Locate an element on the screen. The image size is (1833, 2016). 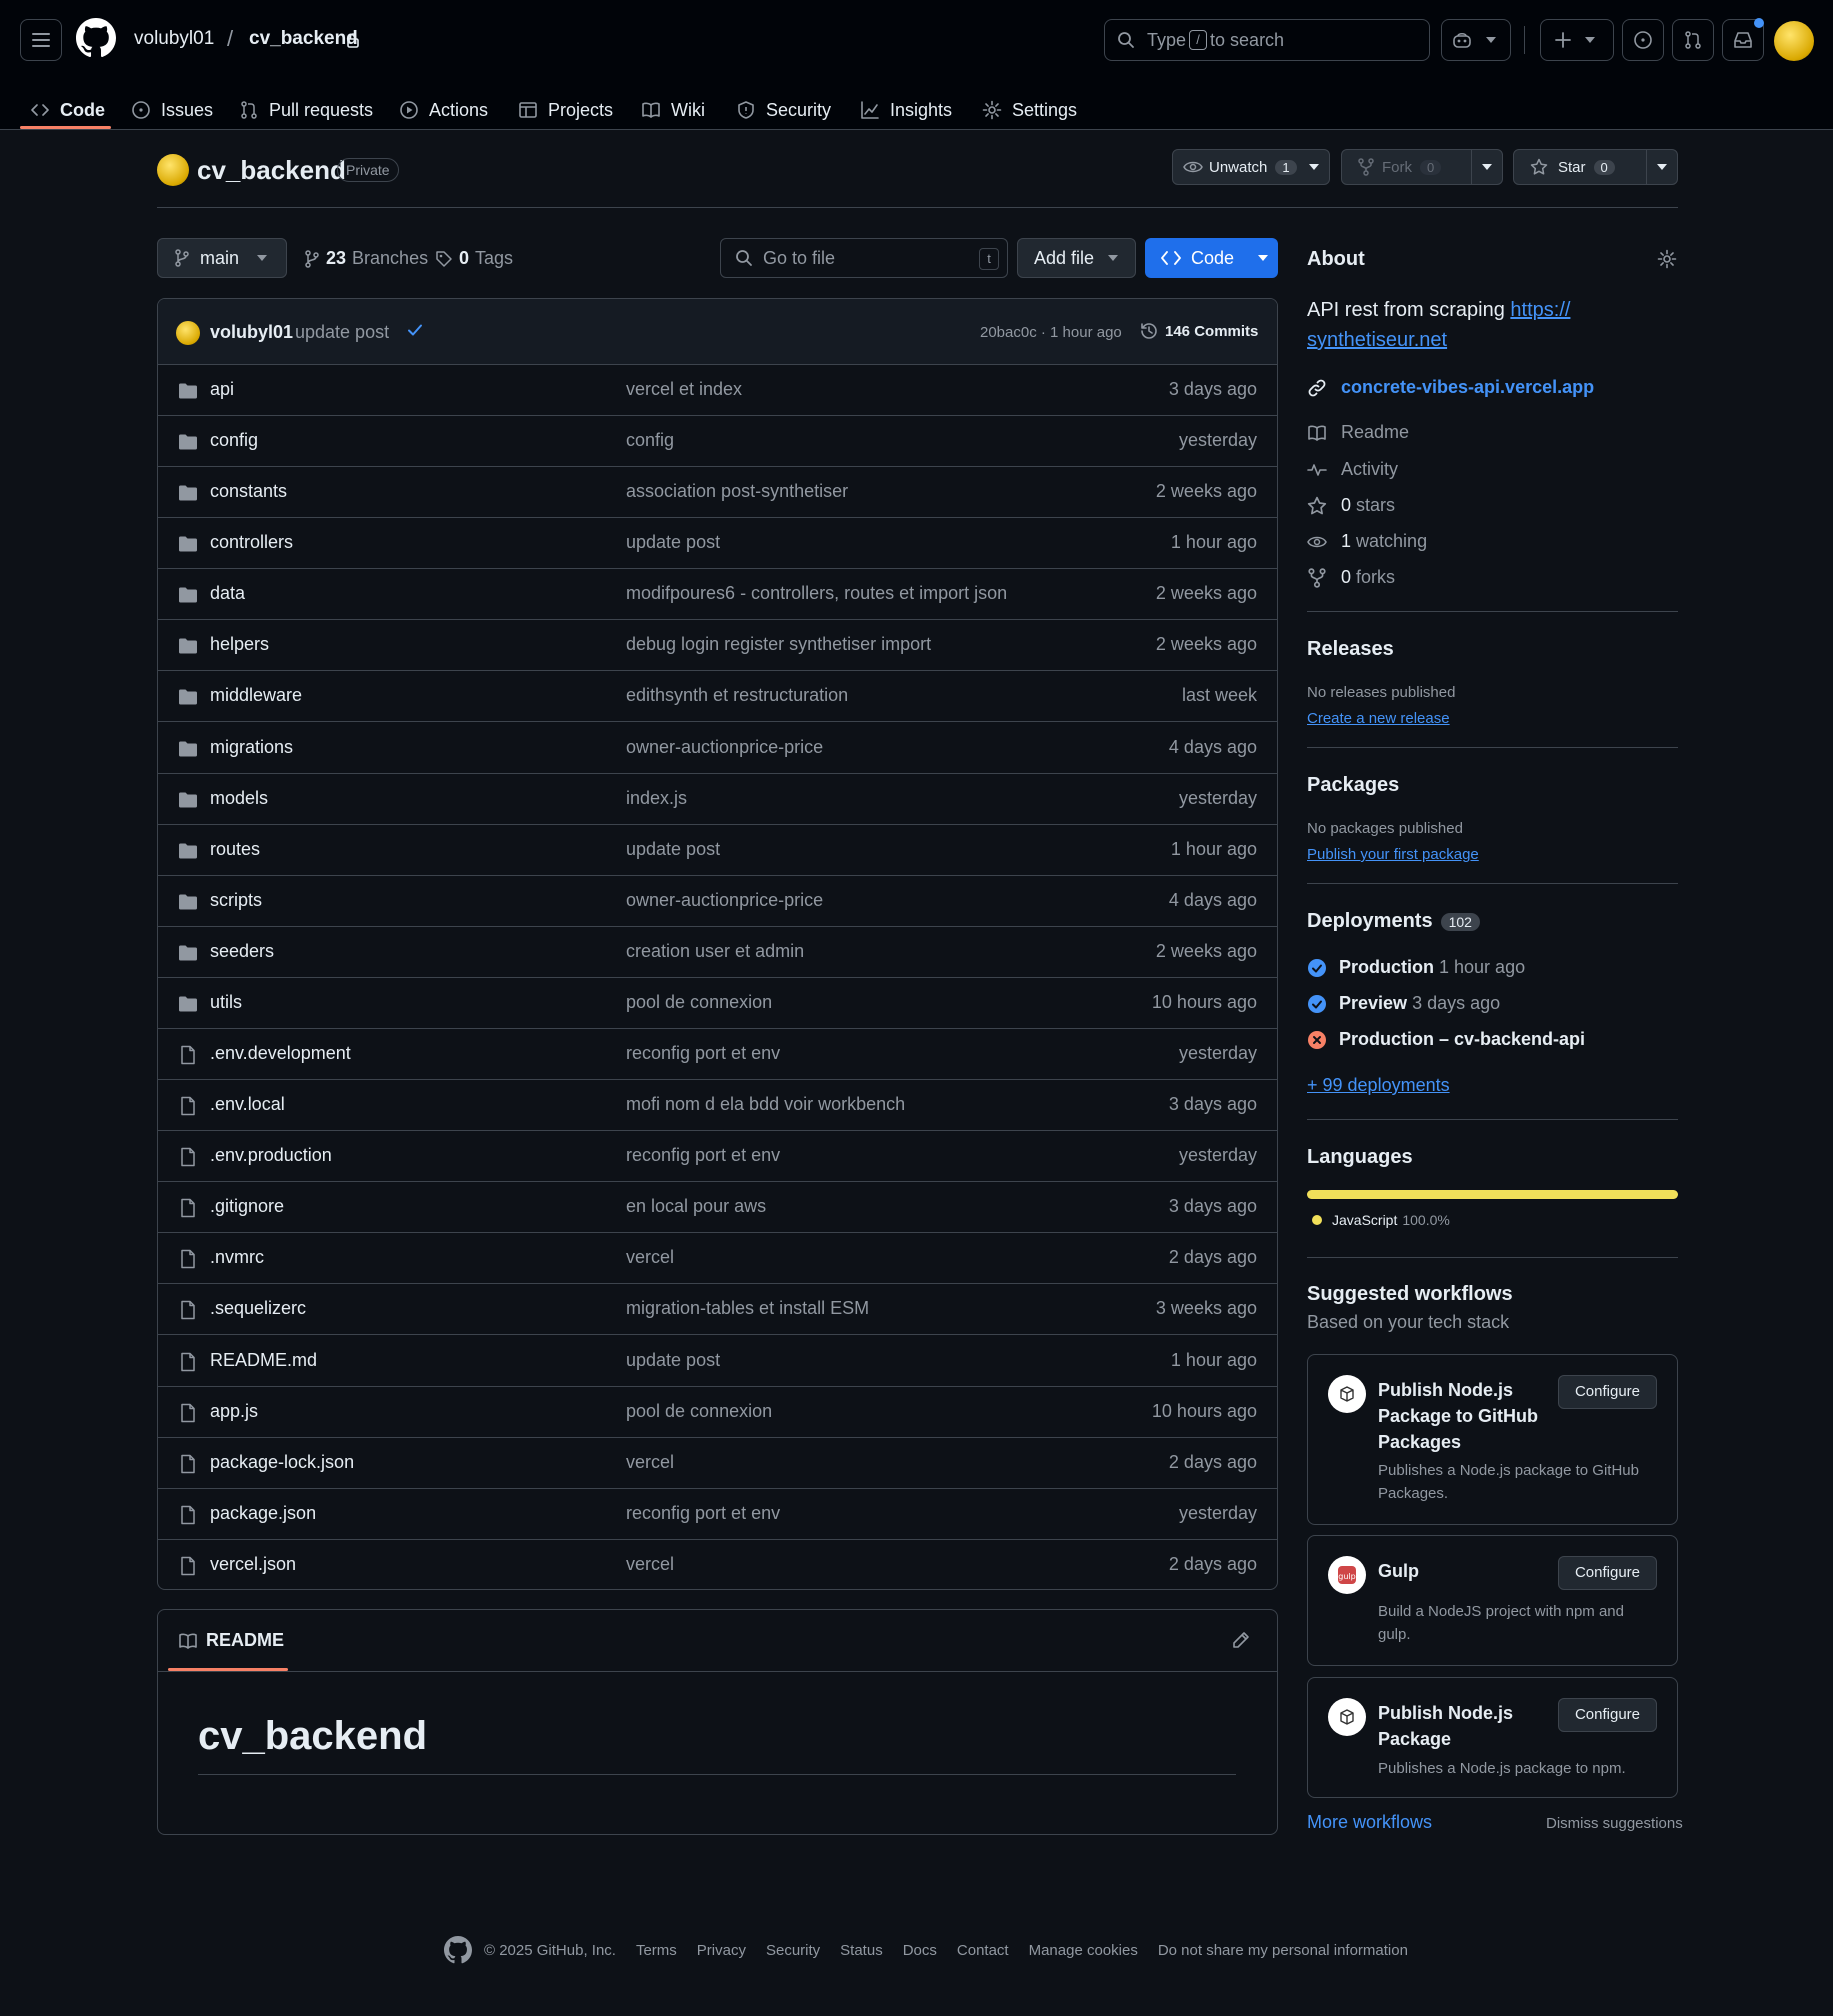
releases-title: Releases is located at coordinates (1492, 649).